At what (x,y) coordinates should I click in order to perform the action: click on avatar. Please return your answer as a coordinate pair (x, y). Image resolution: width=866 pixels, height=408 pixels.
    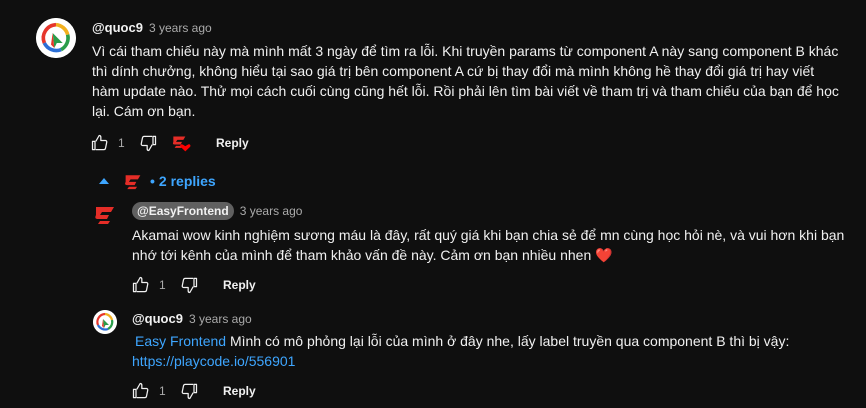
    Looking at the image, I should click on (56, 38).